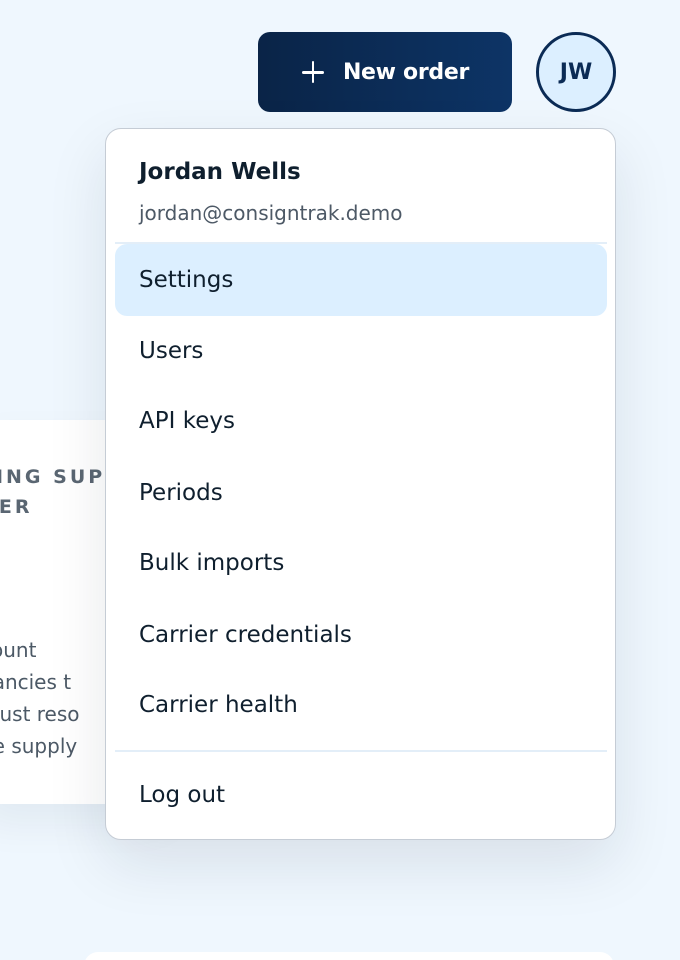  I want to click on menu-item-api-keys: API keys, so click(361, 421).